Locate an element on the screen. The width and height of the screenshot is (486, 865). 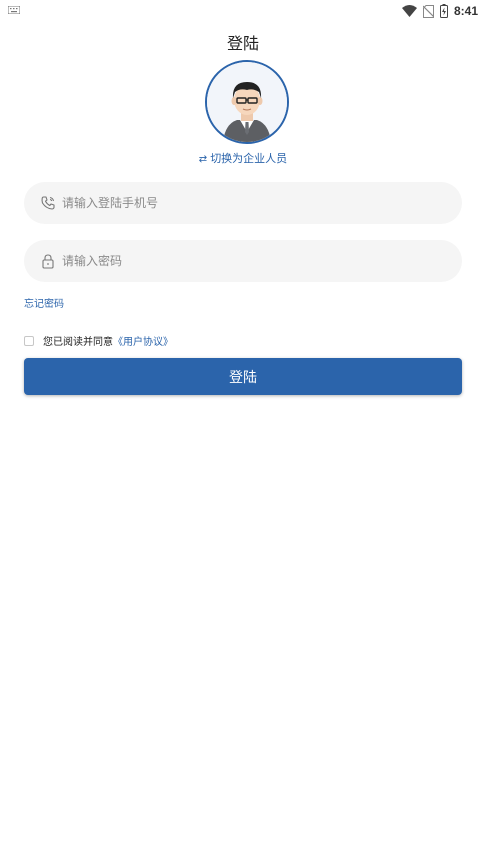
login-button: 登陆 is located at coordinates (243, 376).